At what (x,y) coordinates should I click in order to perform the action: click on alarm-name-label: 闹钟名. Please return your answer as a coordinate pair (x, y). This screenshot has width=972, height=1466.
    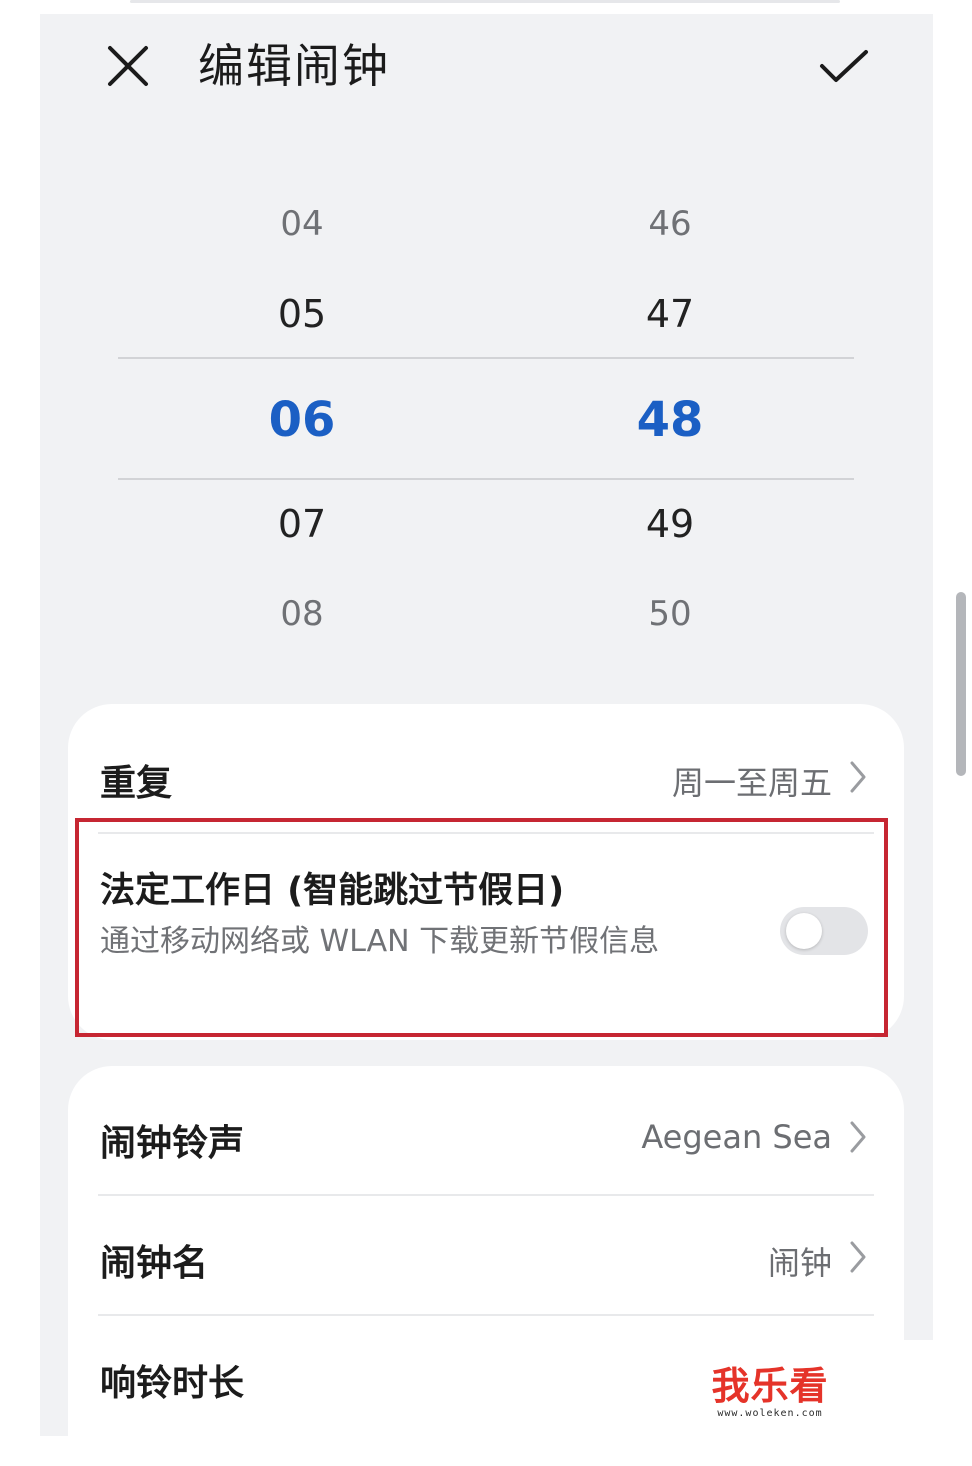
    Looking at the image, I should click on (154, 1263).